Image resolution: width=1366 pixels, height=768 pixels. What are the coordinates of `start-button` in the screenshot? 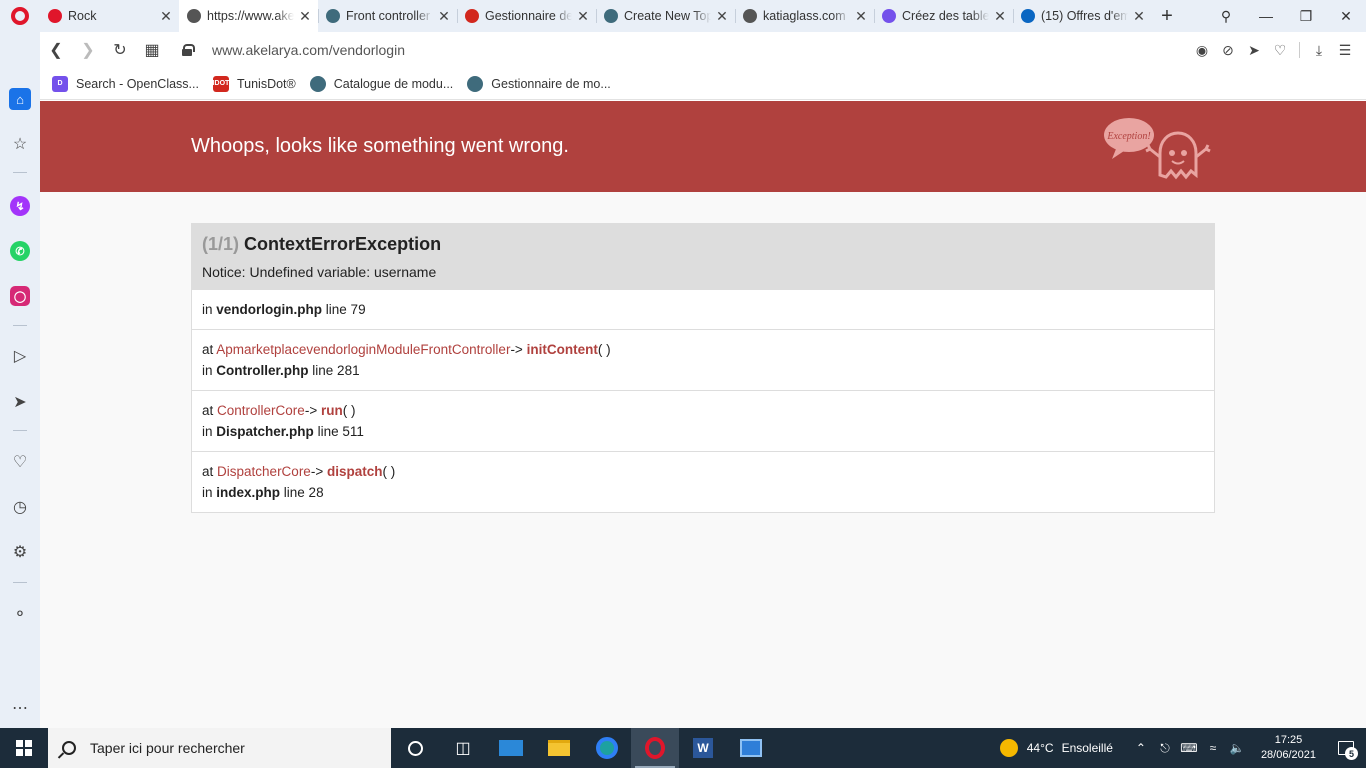 It's located at (24, 748).